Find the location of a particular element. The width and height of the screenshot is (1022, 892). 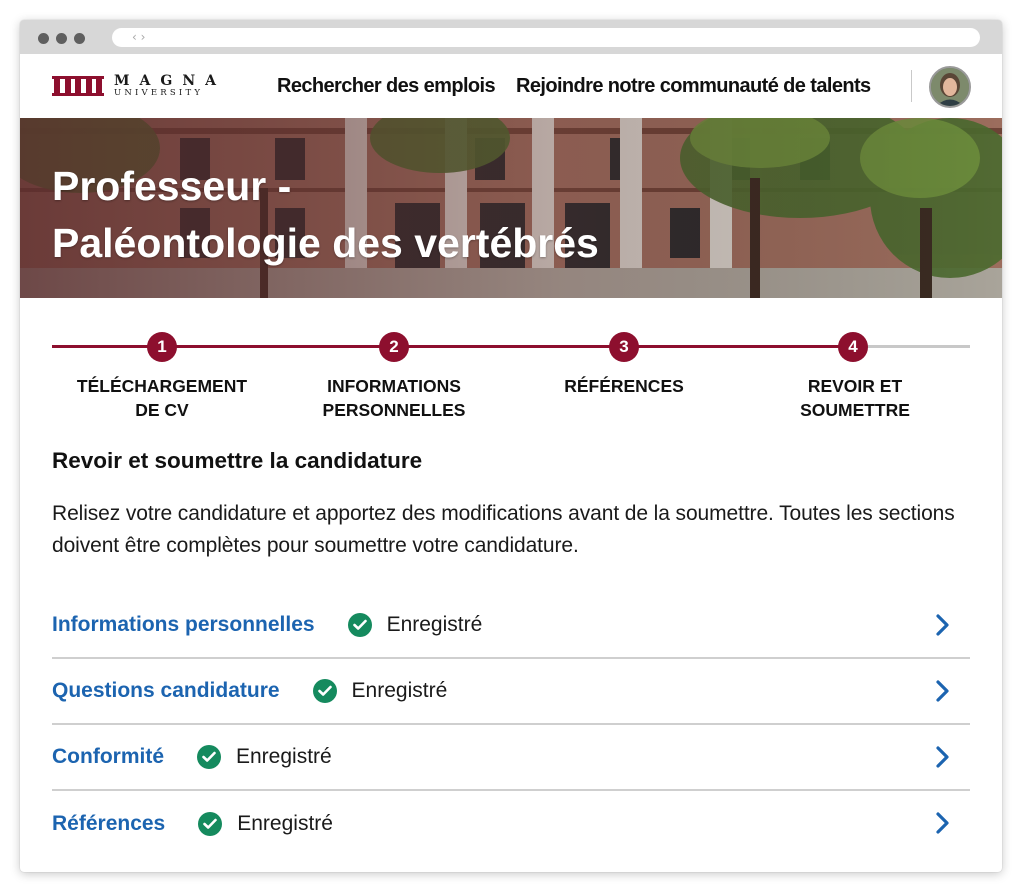

minimize-dot is located at coordinates (61, 38).